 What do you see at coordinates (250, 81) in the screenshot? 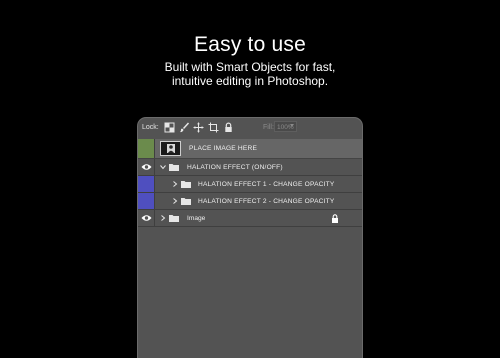
I see `subheadline-line-2: intuitive editing in Photoshop.` at bounding box center [250, 81].